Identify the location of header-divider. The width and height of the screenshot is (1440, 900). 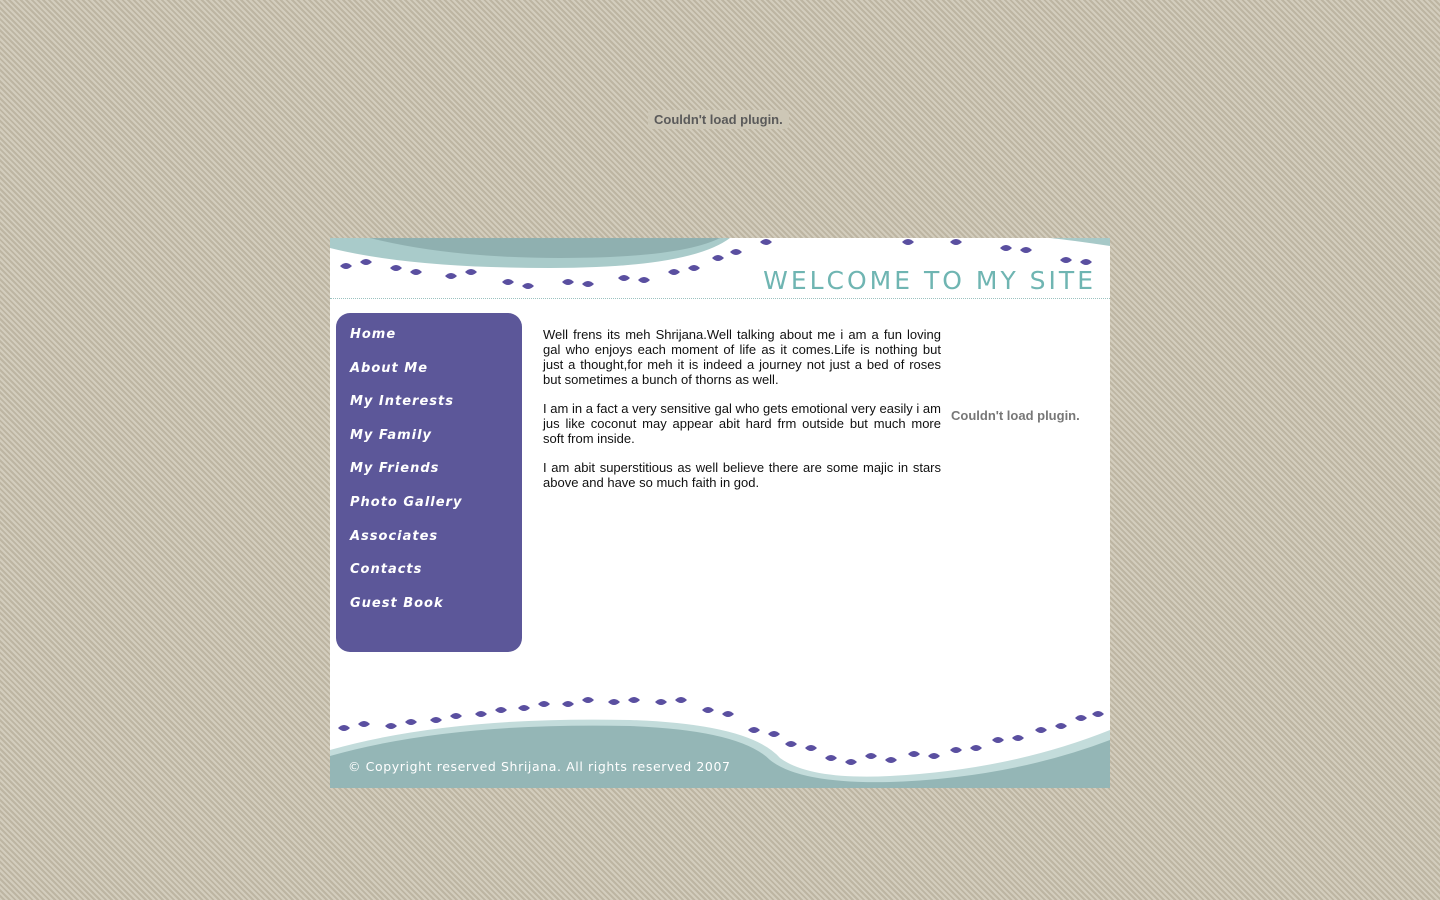
(720, 298).